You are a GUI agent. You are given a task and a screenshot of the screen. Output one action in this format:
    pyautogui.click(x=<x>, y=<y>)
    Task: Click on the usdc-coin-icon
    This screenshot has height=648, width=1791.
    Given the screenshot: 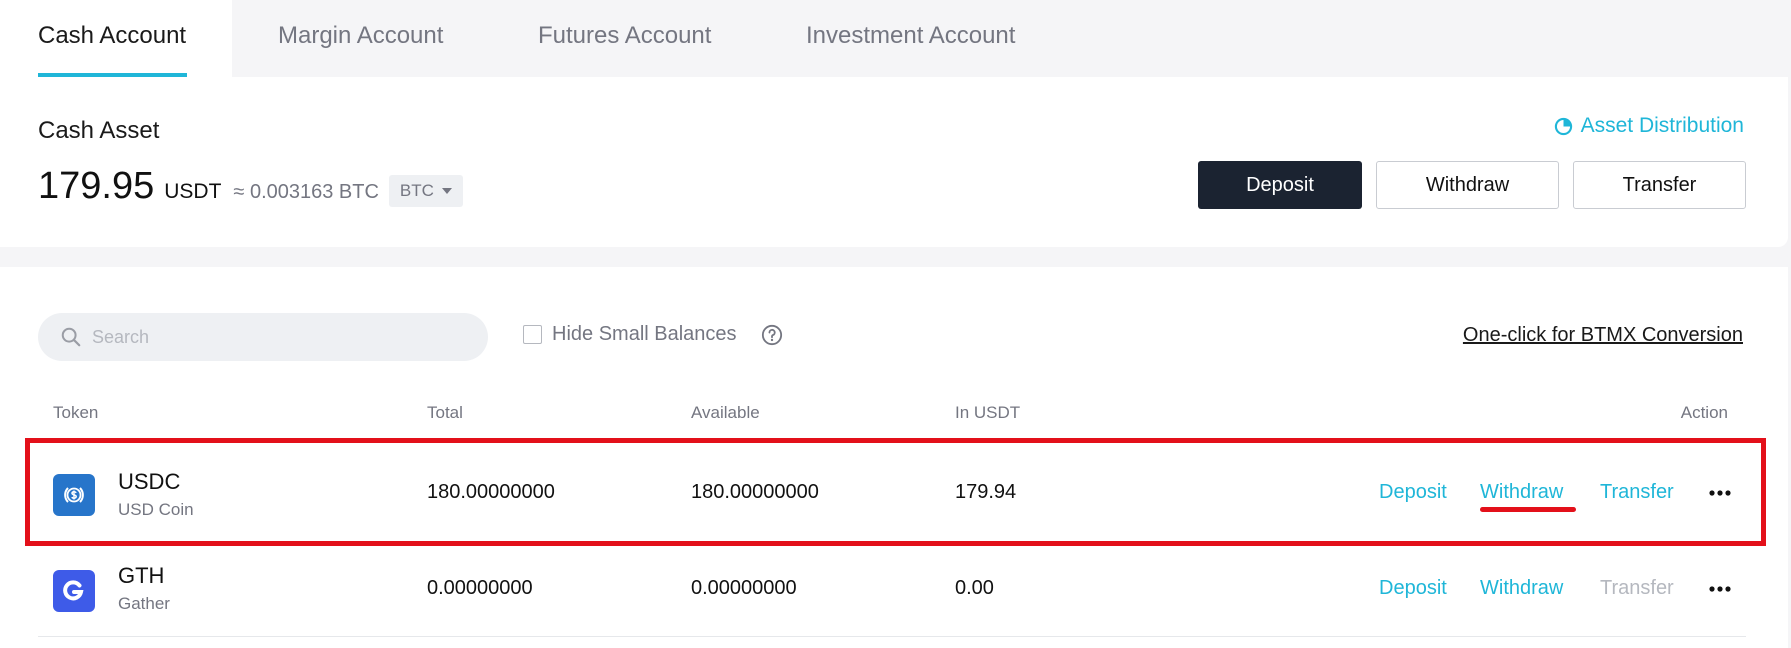 What is the action you would take?
    pyautogui.click(x=74, y=495)
    